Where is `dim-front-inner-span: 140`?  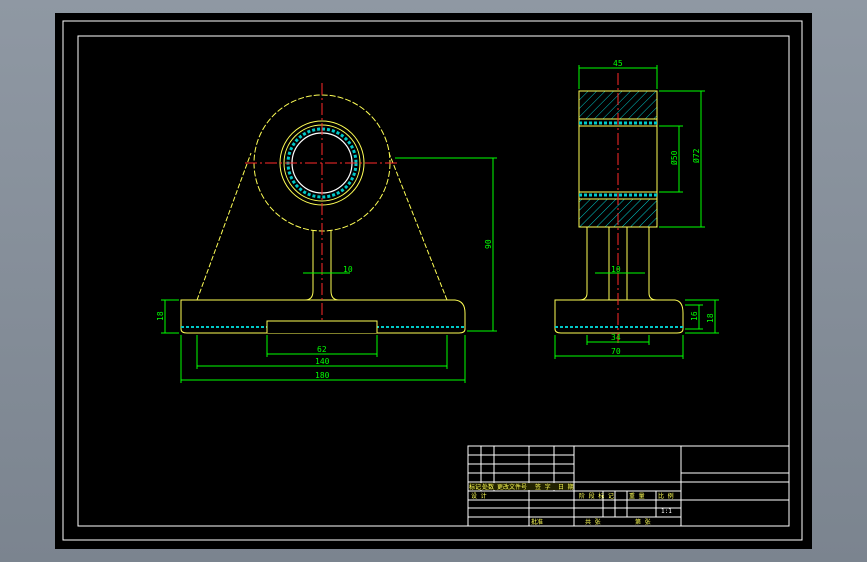
dim-front-inner-span: 140 is located at coordinates (322, 361).